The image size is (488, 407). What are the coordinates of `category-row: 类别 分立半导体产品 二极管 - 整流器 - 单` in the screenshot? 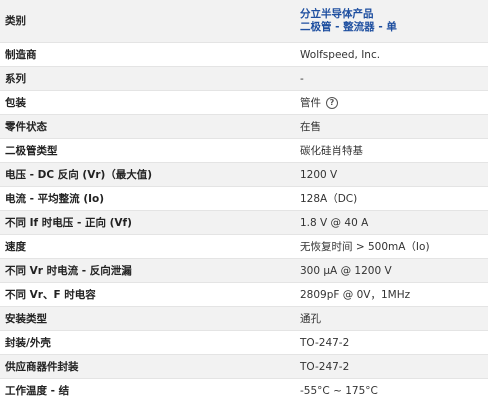 It's located at (244, 21).